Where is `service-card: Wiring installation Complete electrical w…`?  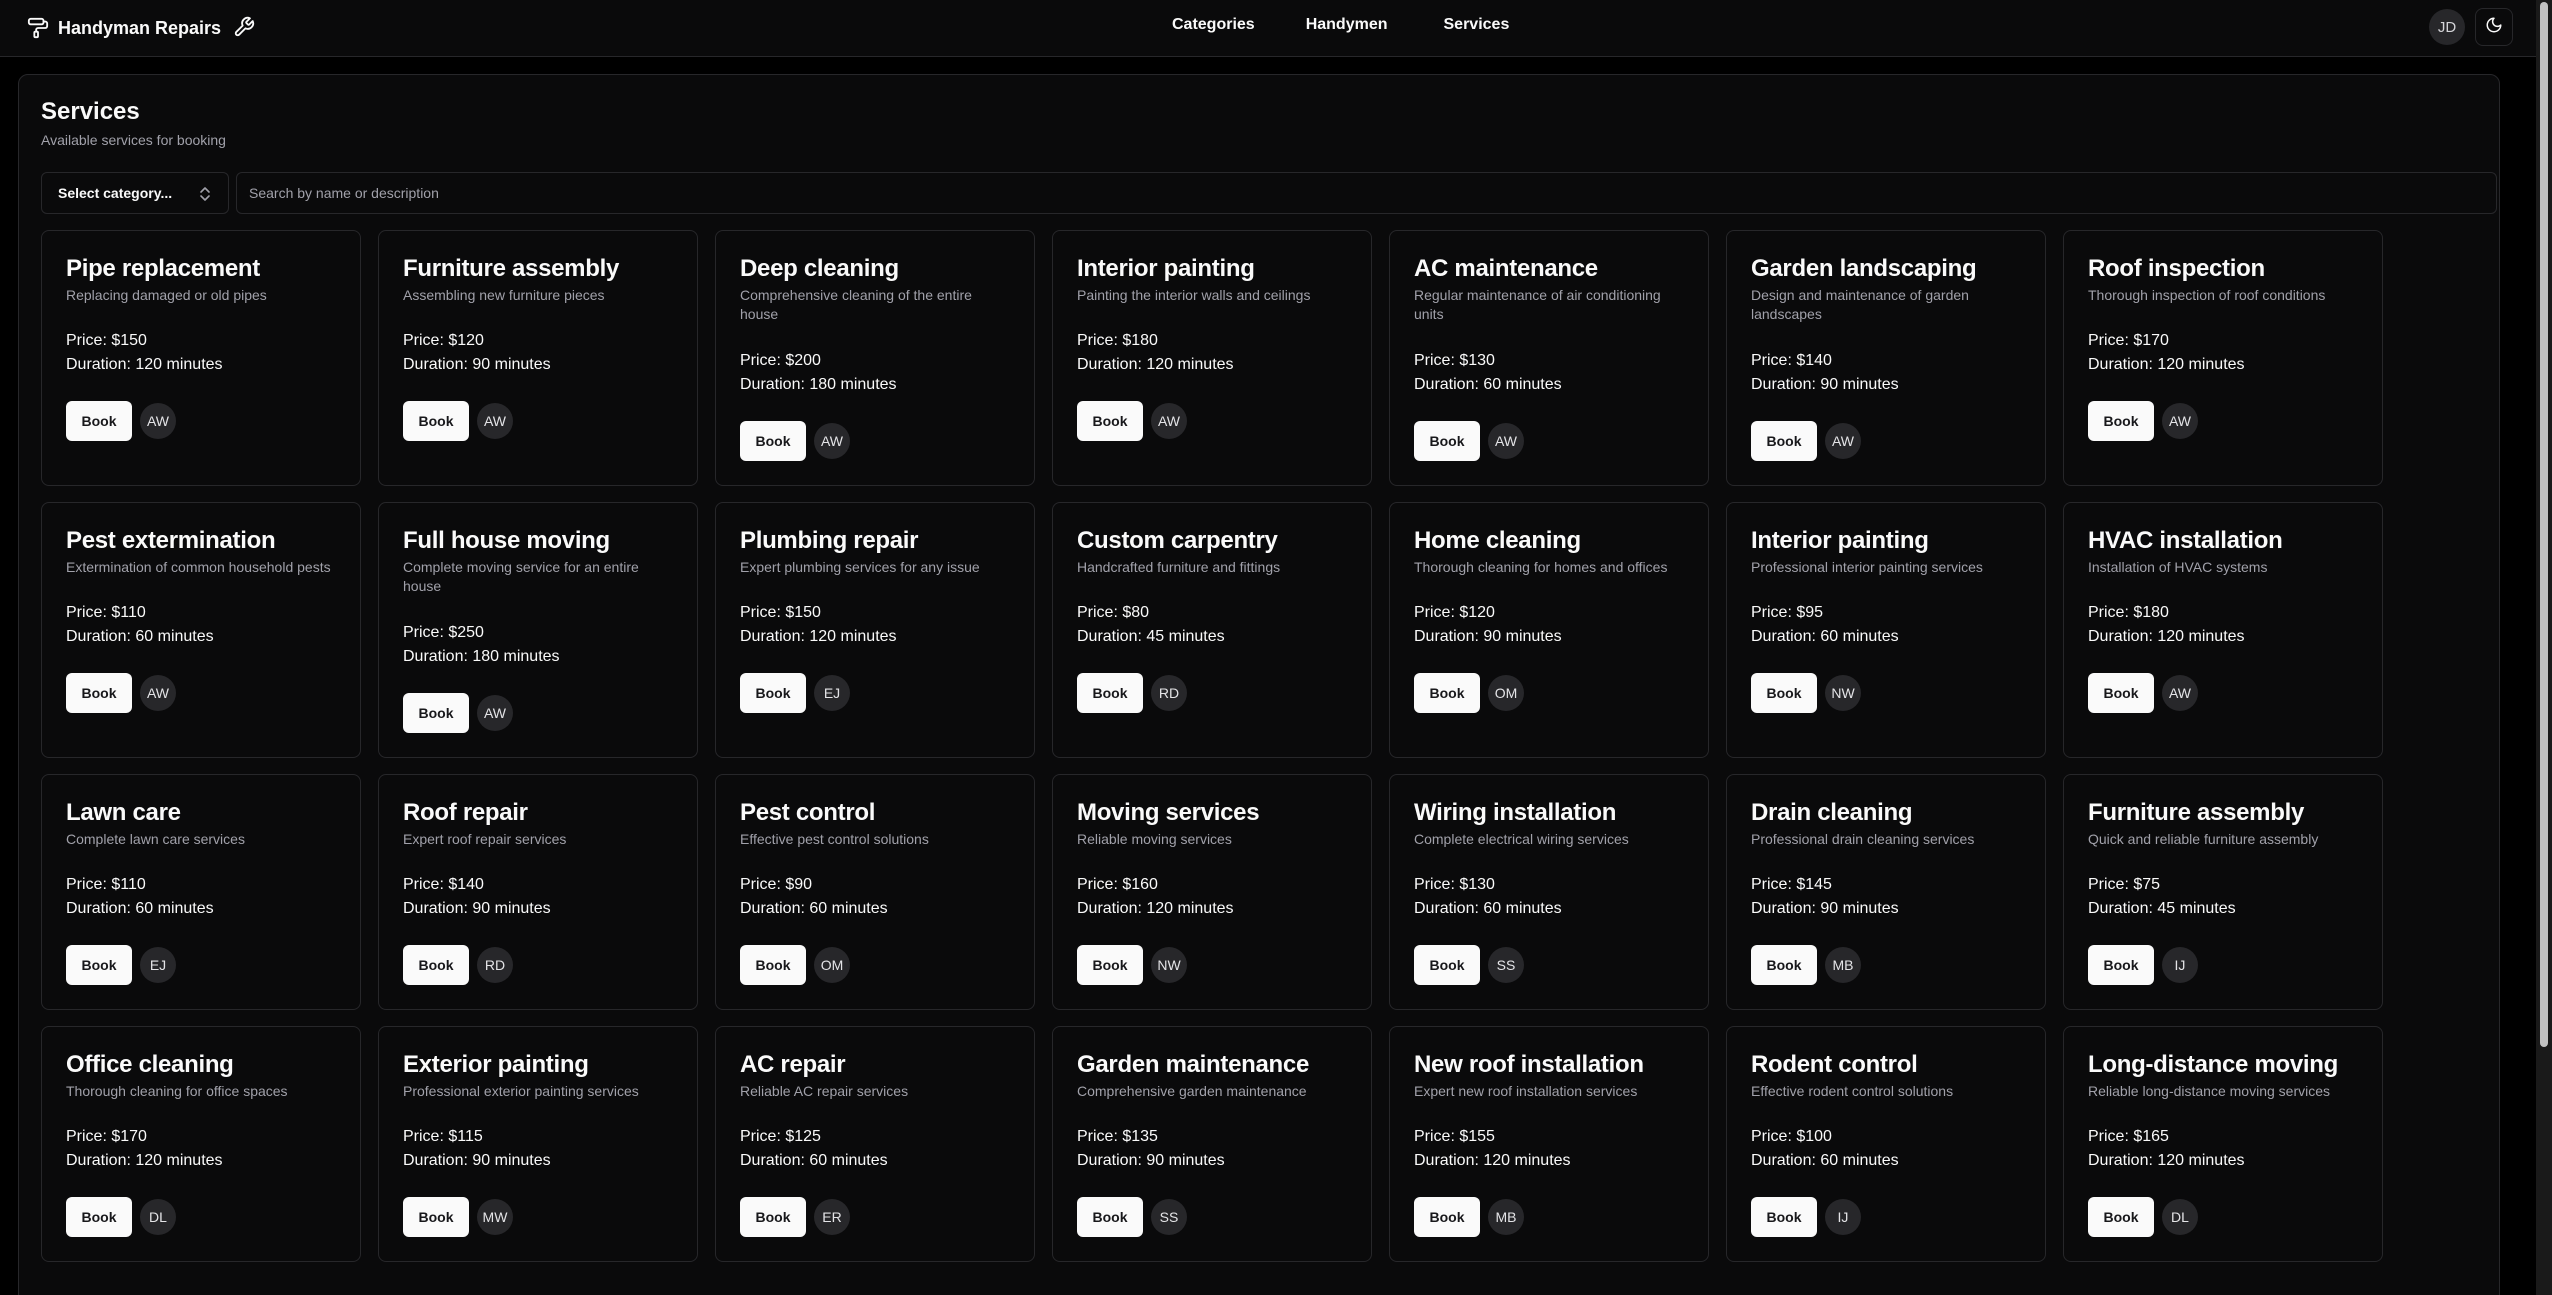 service-card: Wiring installation Complete electrical w… is located at coordinates (1549, 892).